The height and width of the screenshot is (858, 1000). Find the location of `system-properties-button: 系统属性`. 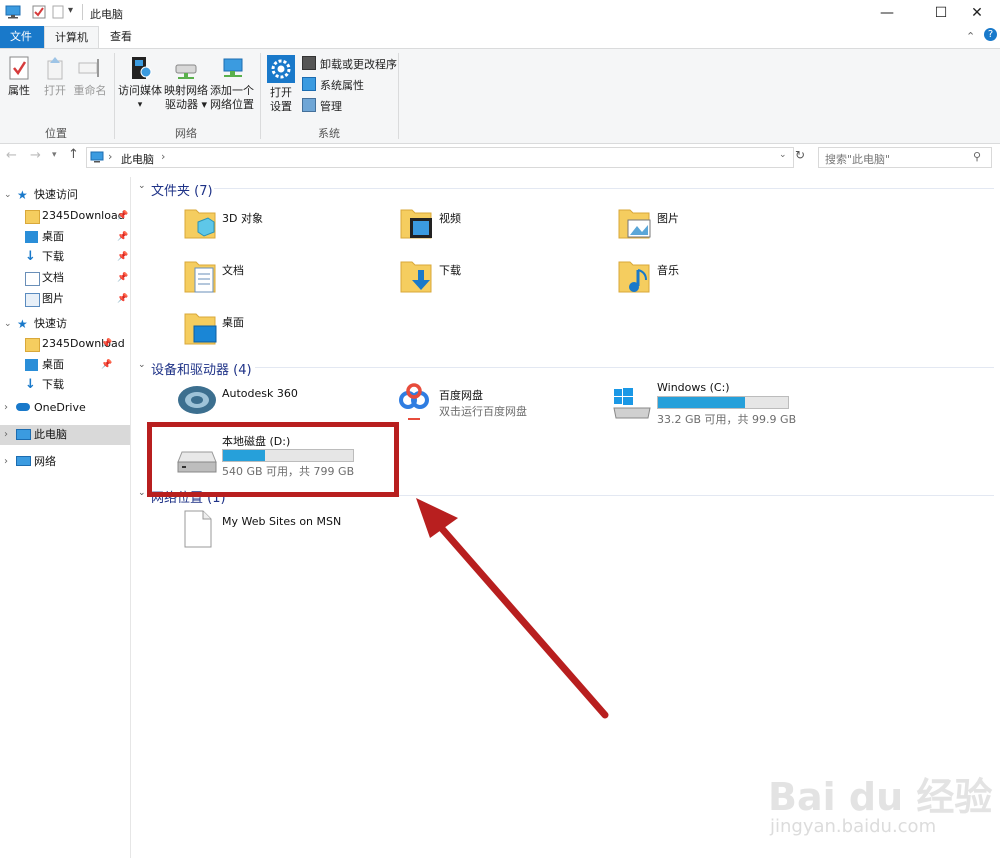

system-properties-button: 系统属性 is located at coordinates (333, 86).